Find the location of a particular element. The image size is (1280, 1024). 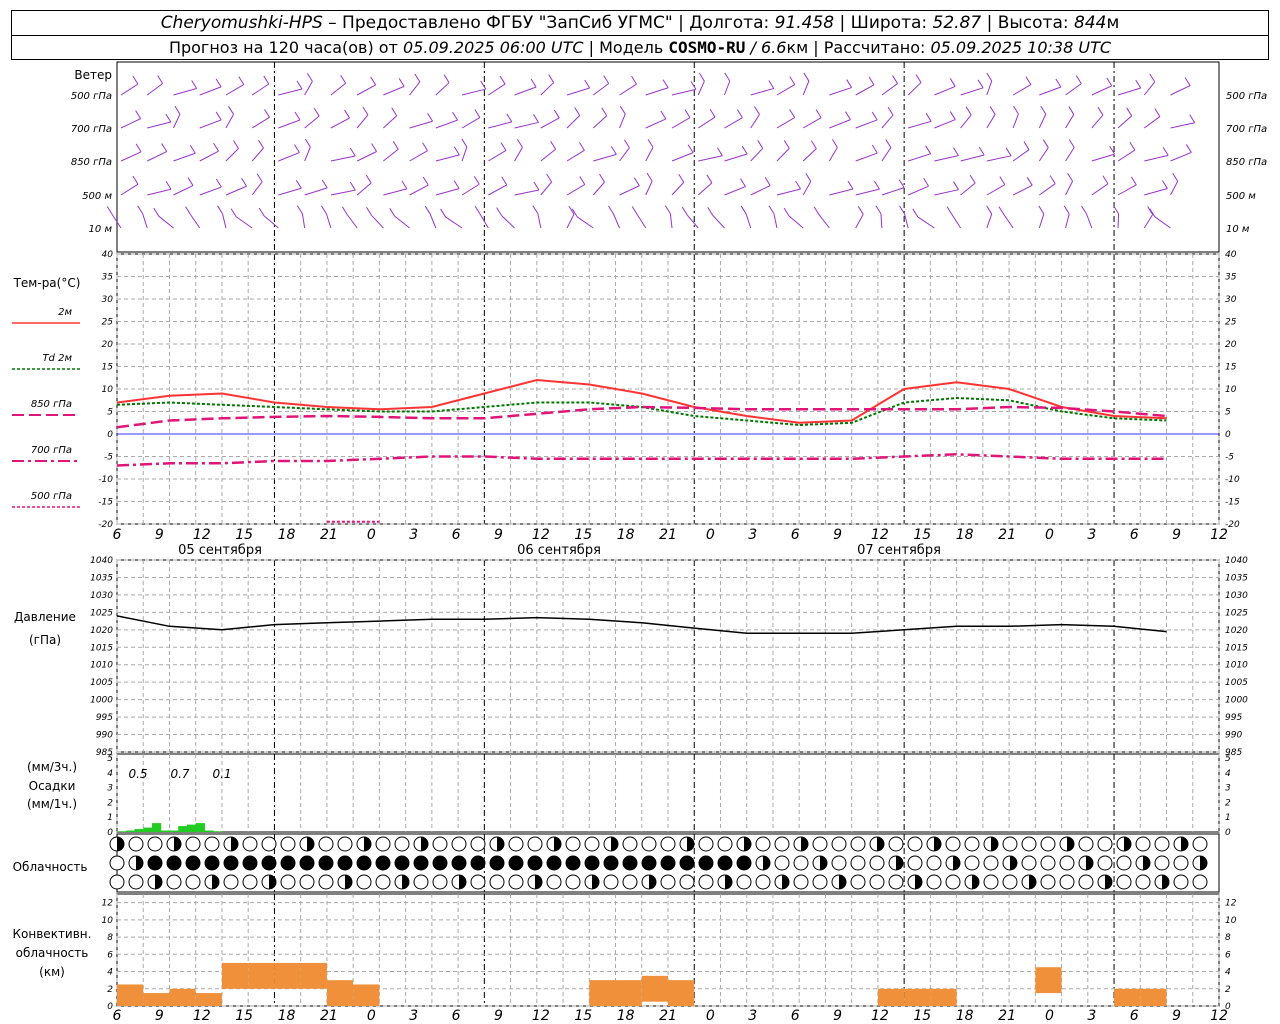

conv-bar is located at coordinates (943, 997).